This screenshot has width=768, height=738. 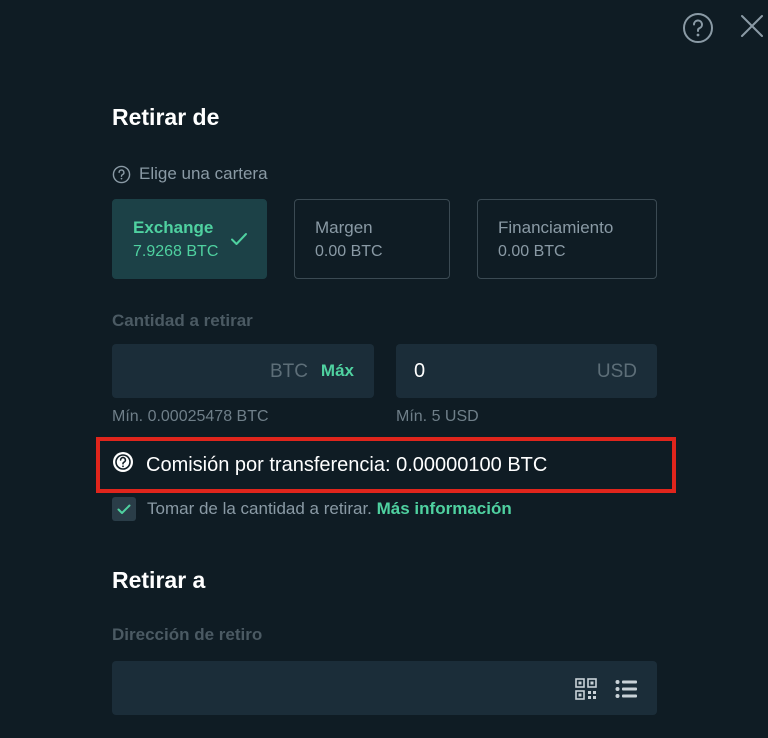 What do you see at coordinates (419, 371) in the screenshot?
I see `usd-amount-value: 0` at bounding box center [419, 371].